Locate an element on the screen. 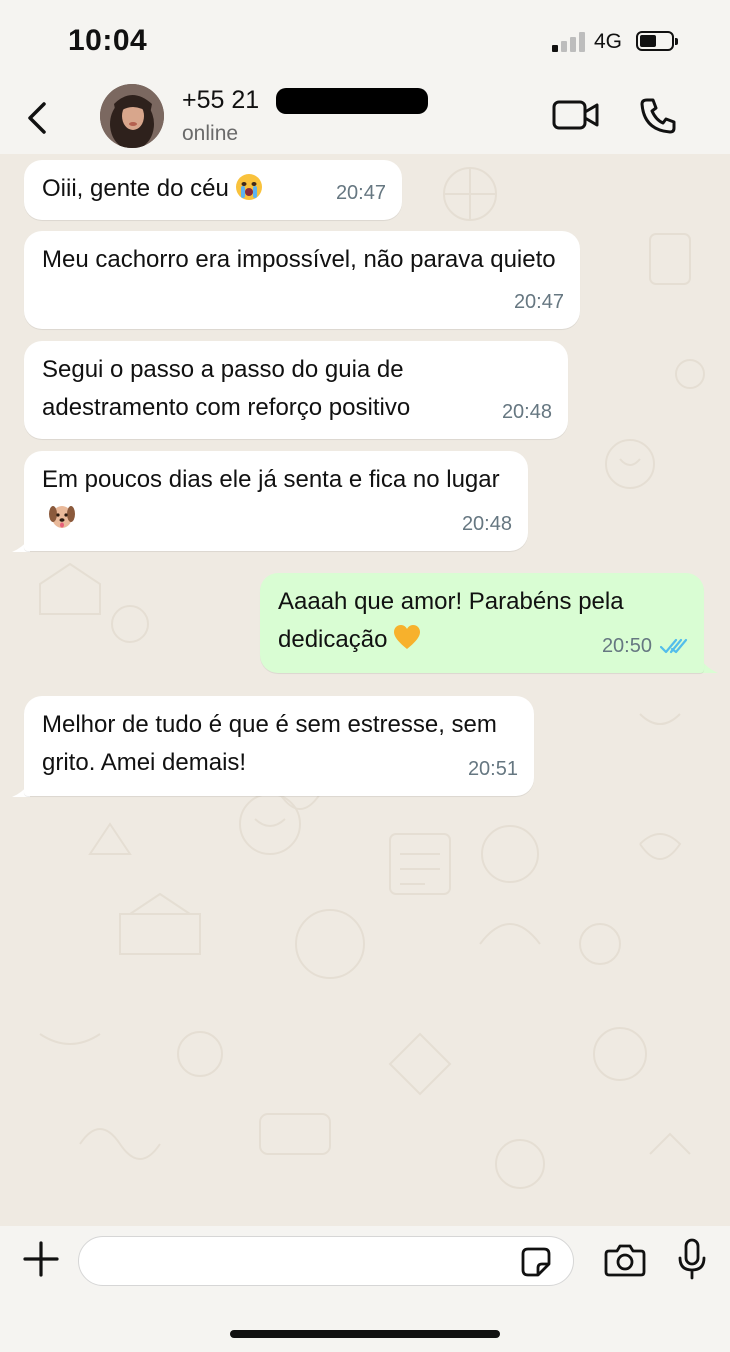  avatar is located at coordinates (132, 116).